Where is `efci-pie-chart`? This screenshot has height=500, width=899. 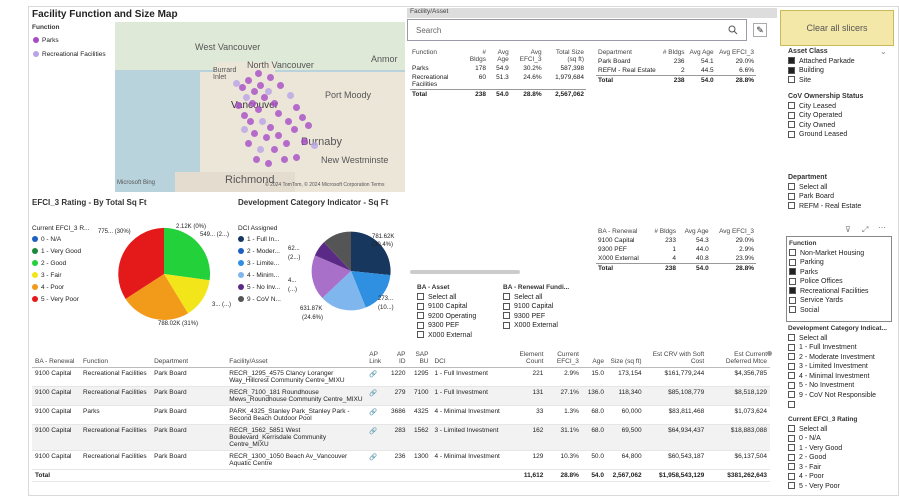 efci-pie-chart is located at coordinates (164, 274).